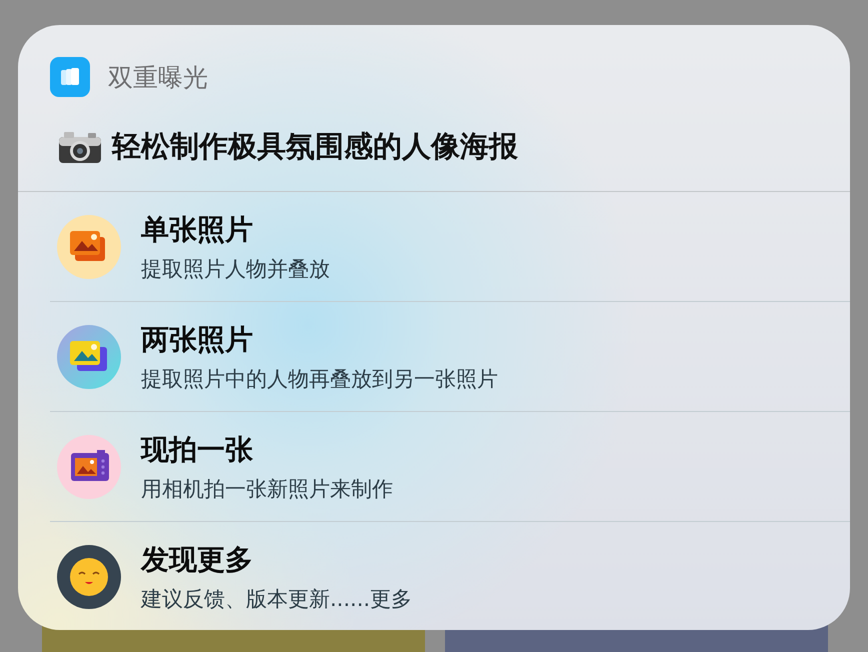  Describe the element at coordinates (70, 77) in the screenshot. I see `app-icon` at that location.